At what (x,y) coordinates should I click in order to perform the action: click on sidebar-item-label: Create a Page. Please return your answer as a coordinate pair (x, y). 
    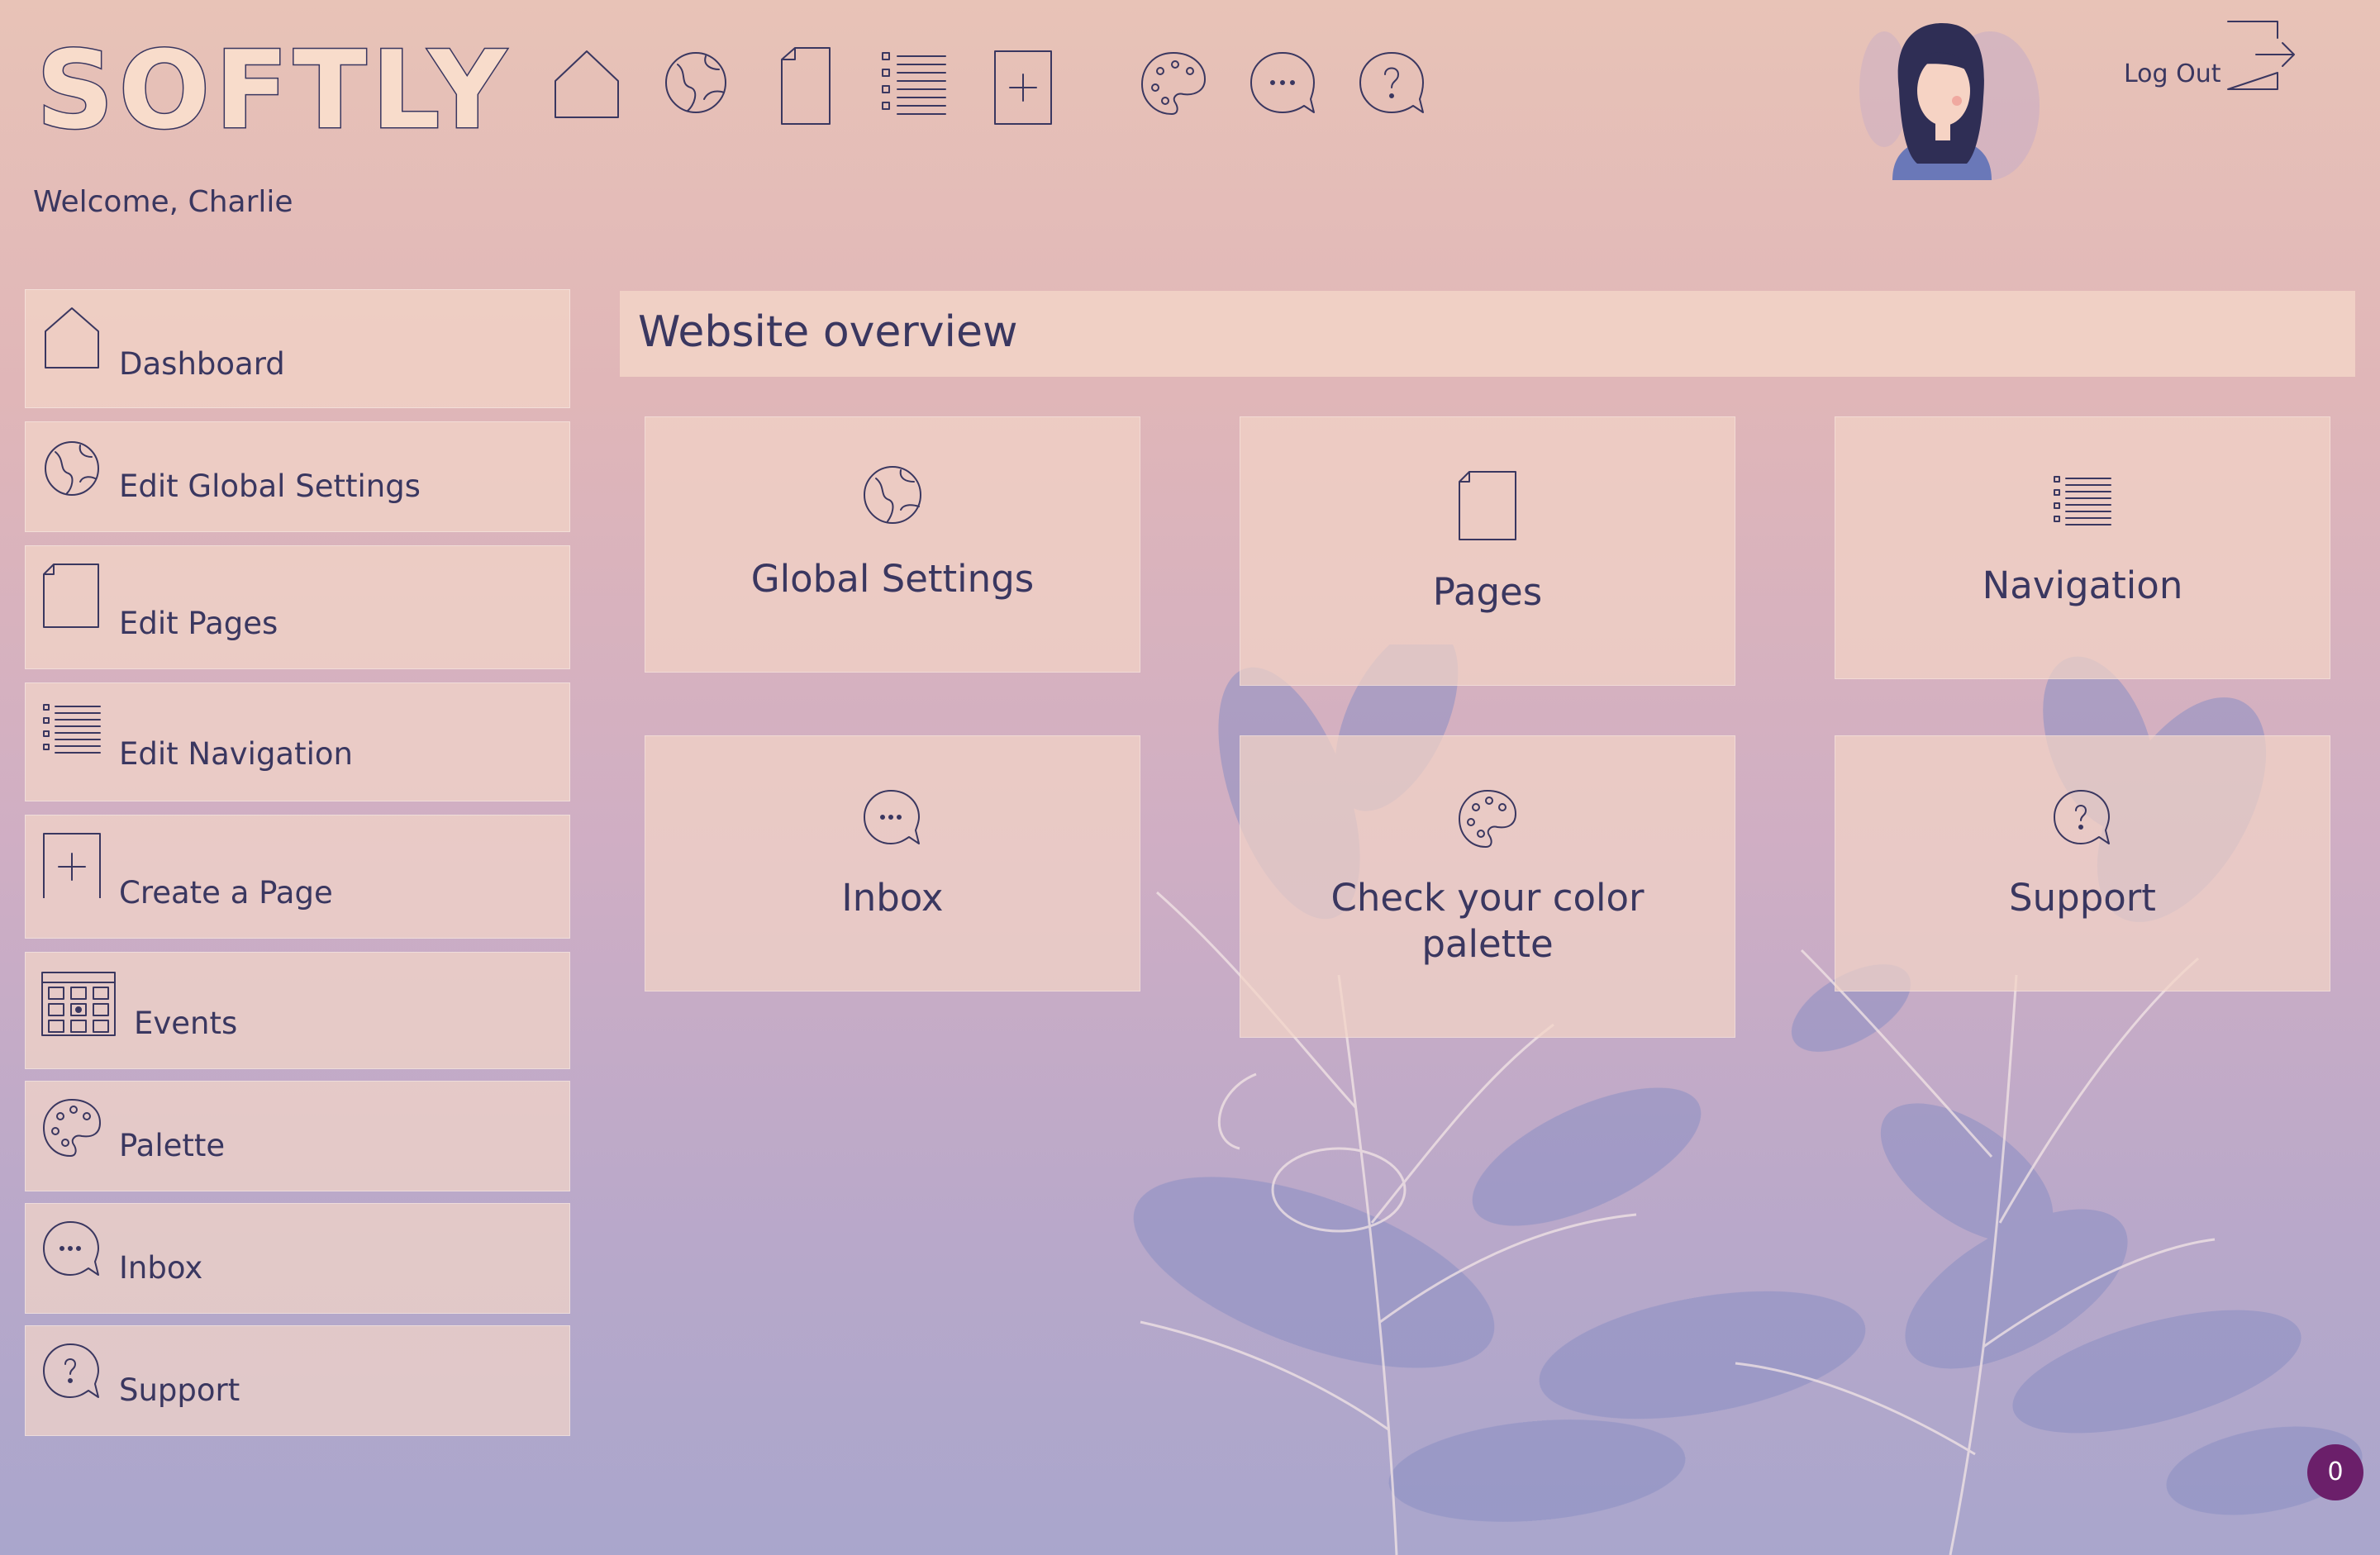
    Looking at the image, I should click on (226, 893).